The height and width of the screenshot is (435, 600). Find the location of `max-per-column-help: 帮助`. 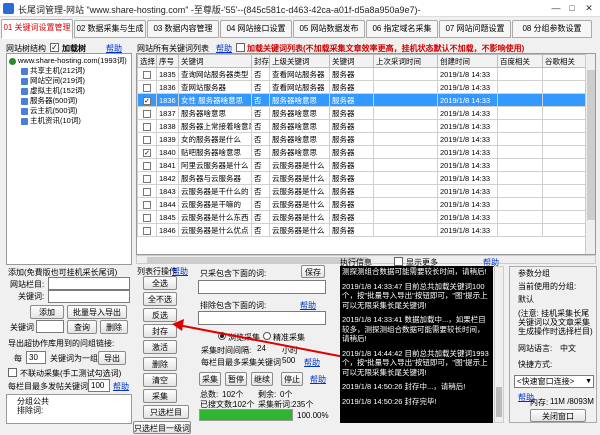

max-per-column-help: 帮助 is located at coordinates (121, 386).